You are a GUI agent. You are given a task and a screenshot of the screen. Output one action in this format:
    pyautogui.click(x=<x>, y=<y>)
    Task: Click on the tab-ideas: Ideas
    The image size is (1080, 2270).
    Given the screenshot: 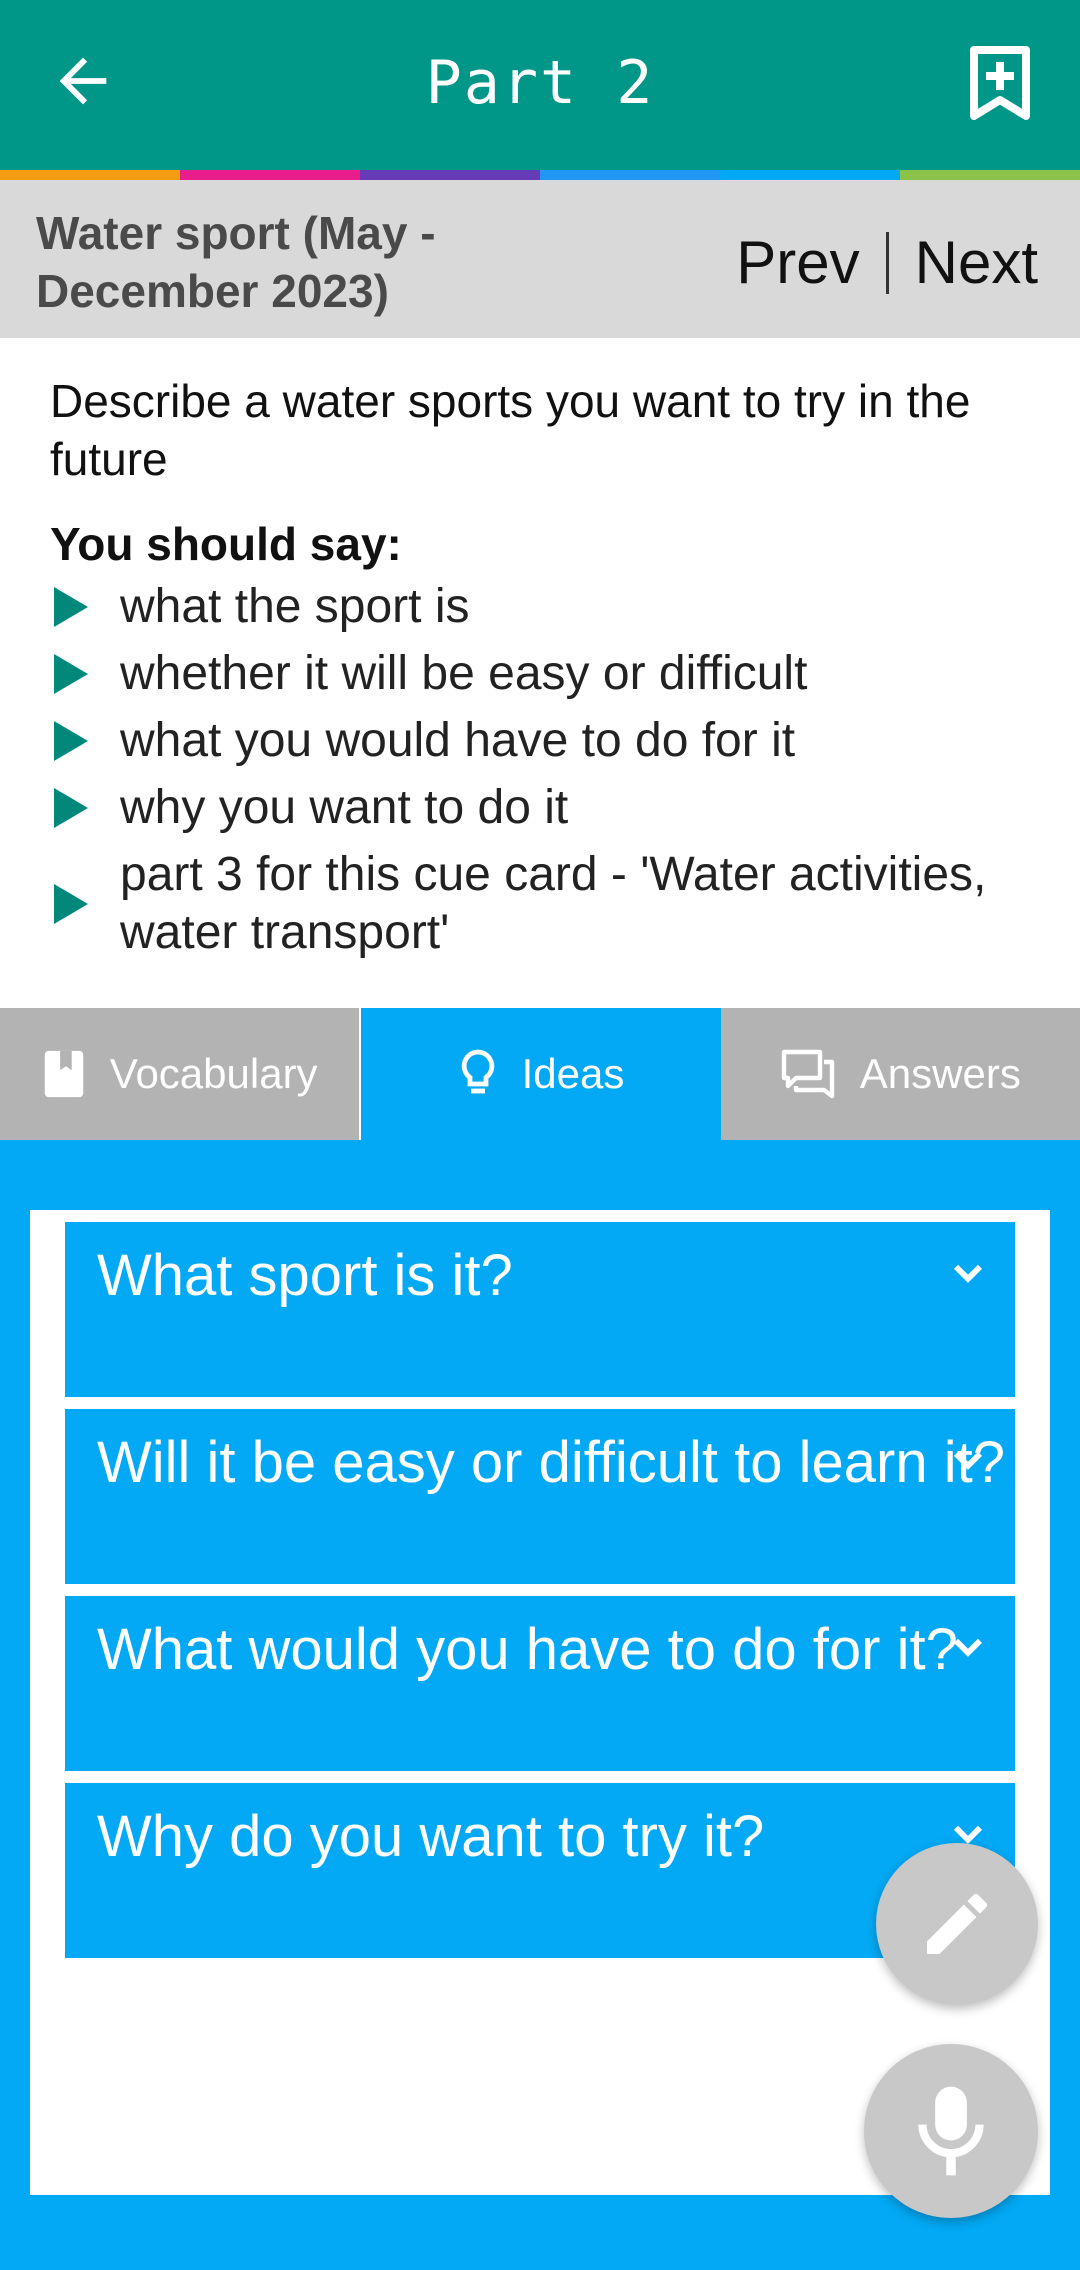 What is the action you would take?
    pyautogui.click(x=541, y=1074)
    